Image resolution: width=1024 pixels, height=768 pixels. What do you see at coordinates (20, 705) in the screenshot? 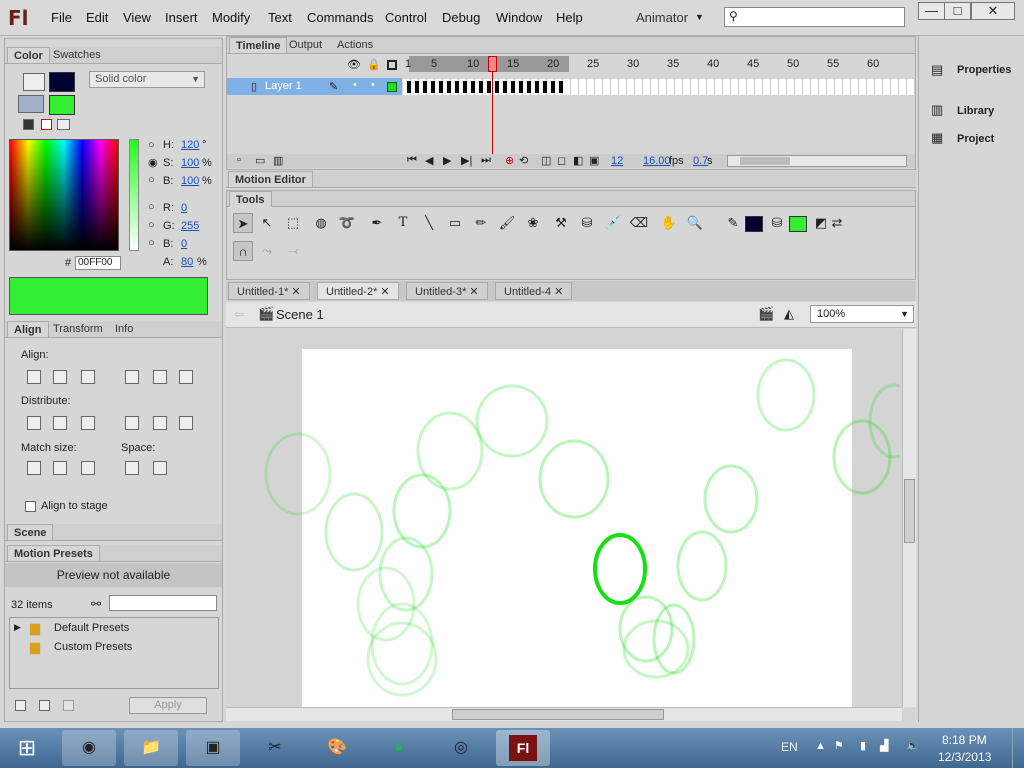
I see `new-preset-icon` at bounding box center [20, 705].